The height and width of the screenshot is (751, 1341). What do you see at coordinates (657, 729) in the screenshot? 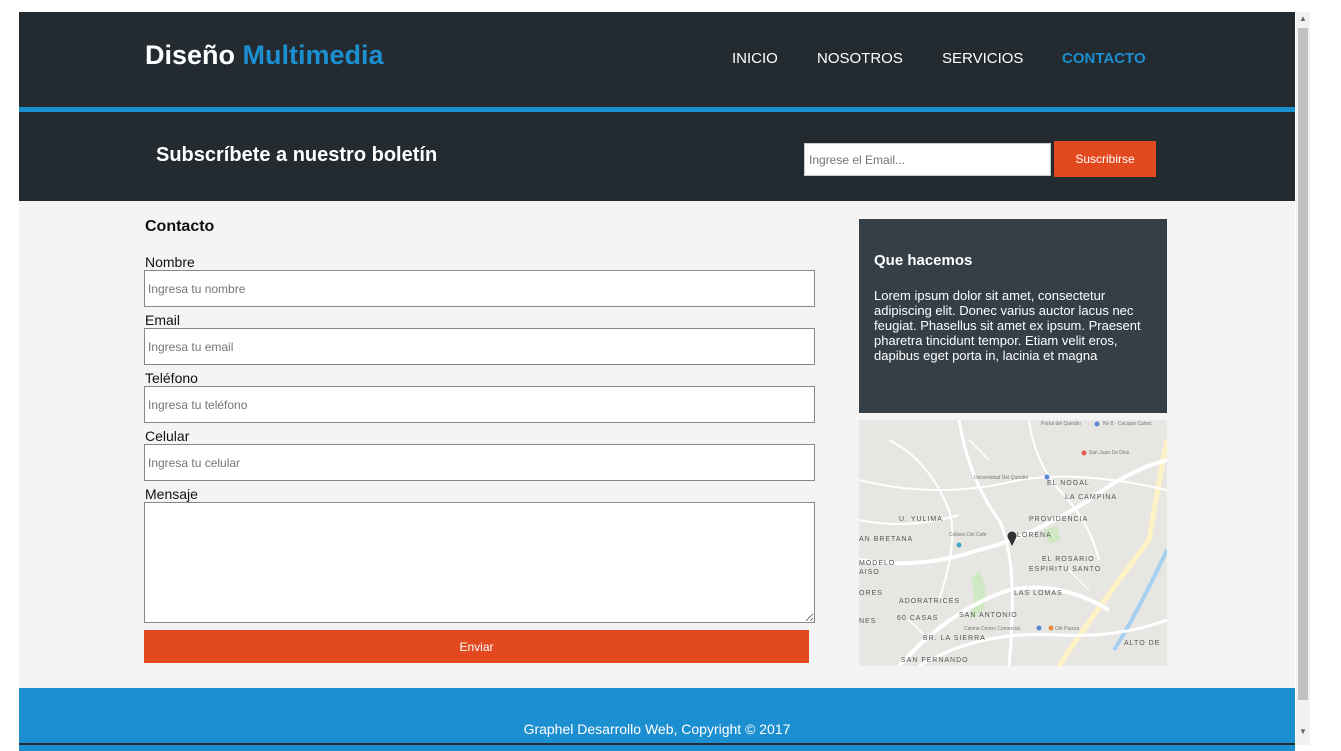
I see `footer-copyright: Graphel Desarrollo Web, Copyright © 2017` at bounding box center [657, 729].